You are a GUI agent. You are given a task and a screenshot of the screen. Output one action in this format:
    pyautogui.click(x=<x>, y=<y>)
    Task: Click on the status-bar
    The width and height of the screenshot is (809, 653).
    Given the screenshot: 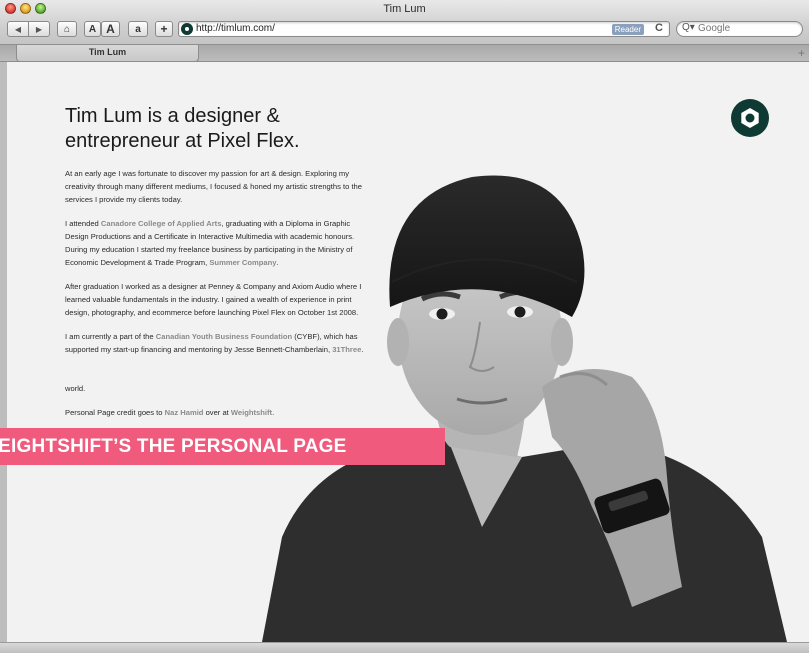 What is the action you would take?
    pyautogui.click(x=404, y=647)
    